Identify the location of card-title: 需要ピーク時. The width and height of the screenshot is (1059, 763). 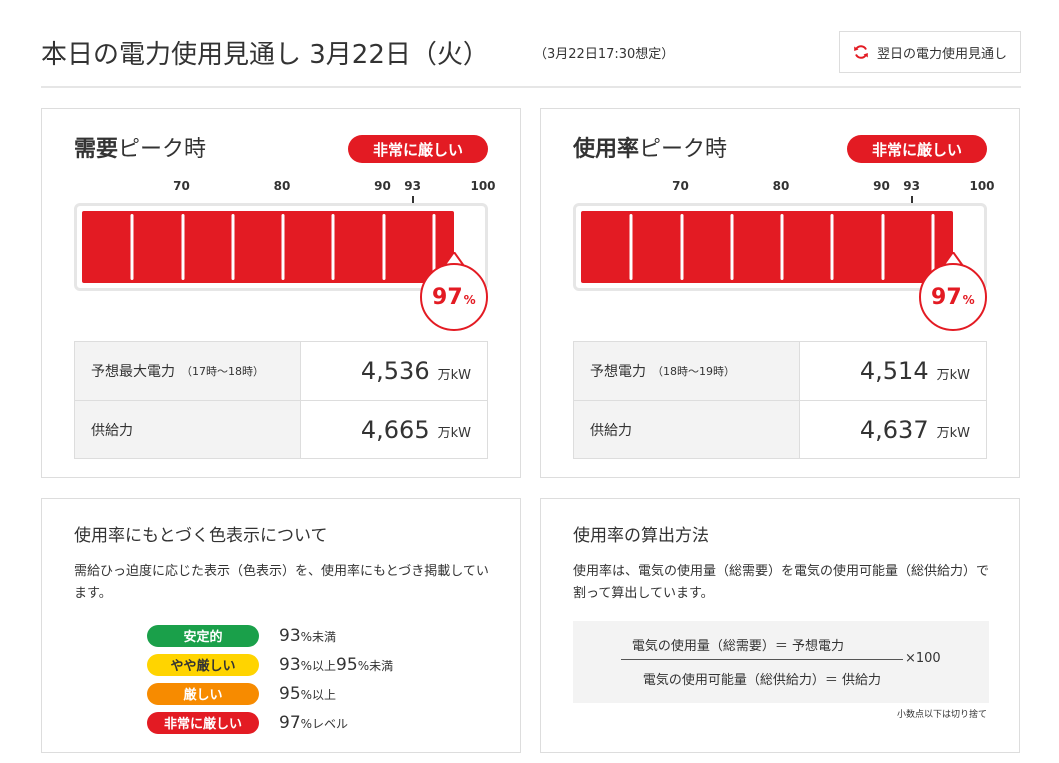
(140, 147).